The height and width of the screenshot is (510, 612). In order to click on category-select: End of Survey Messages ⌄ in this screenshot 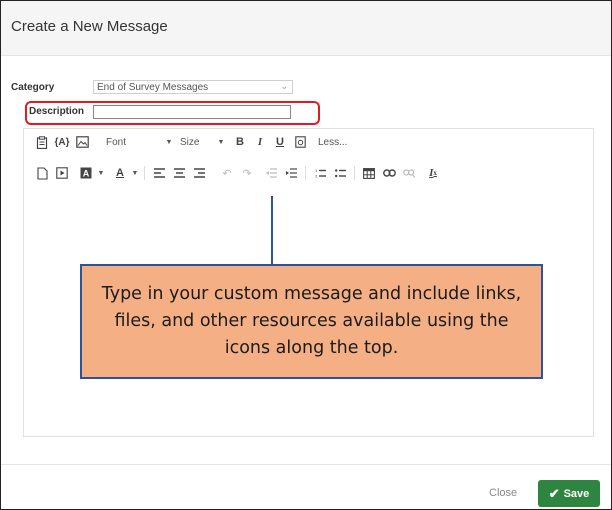, I will do `click(193, 87)`.